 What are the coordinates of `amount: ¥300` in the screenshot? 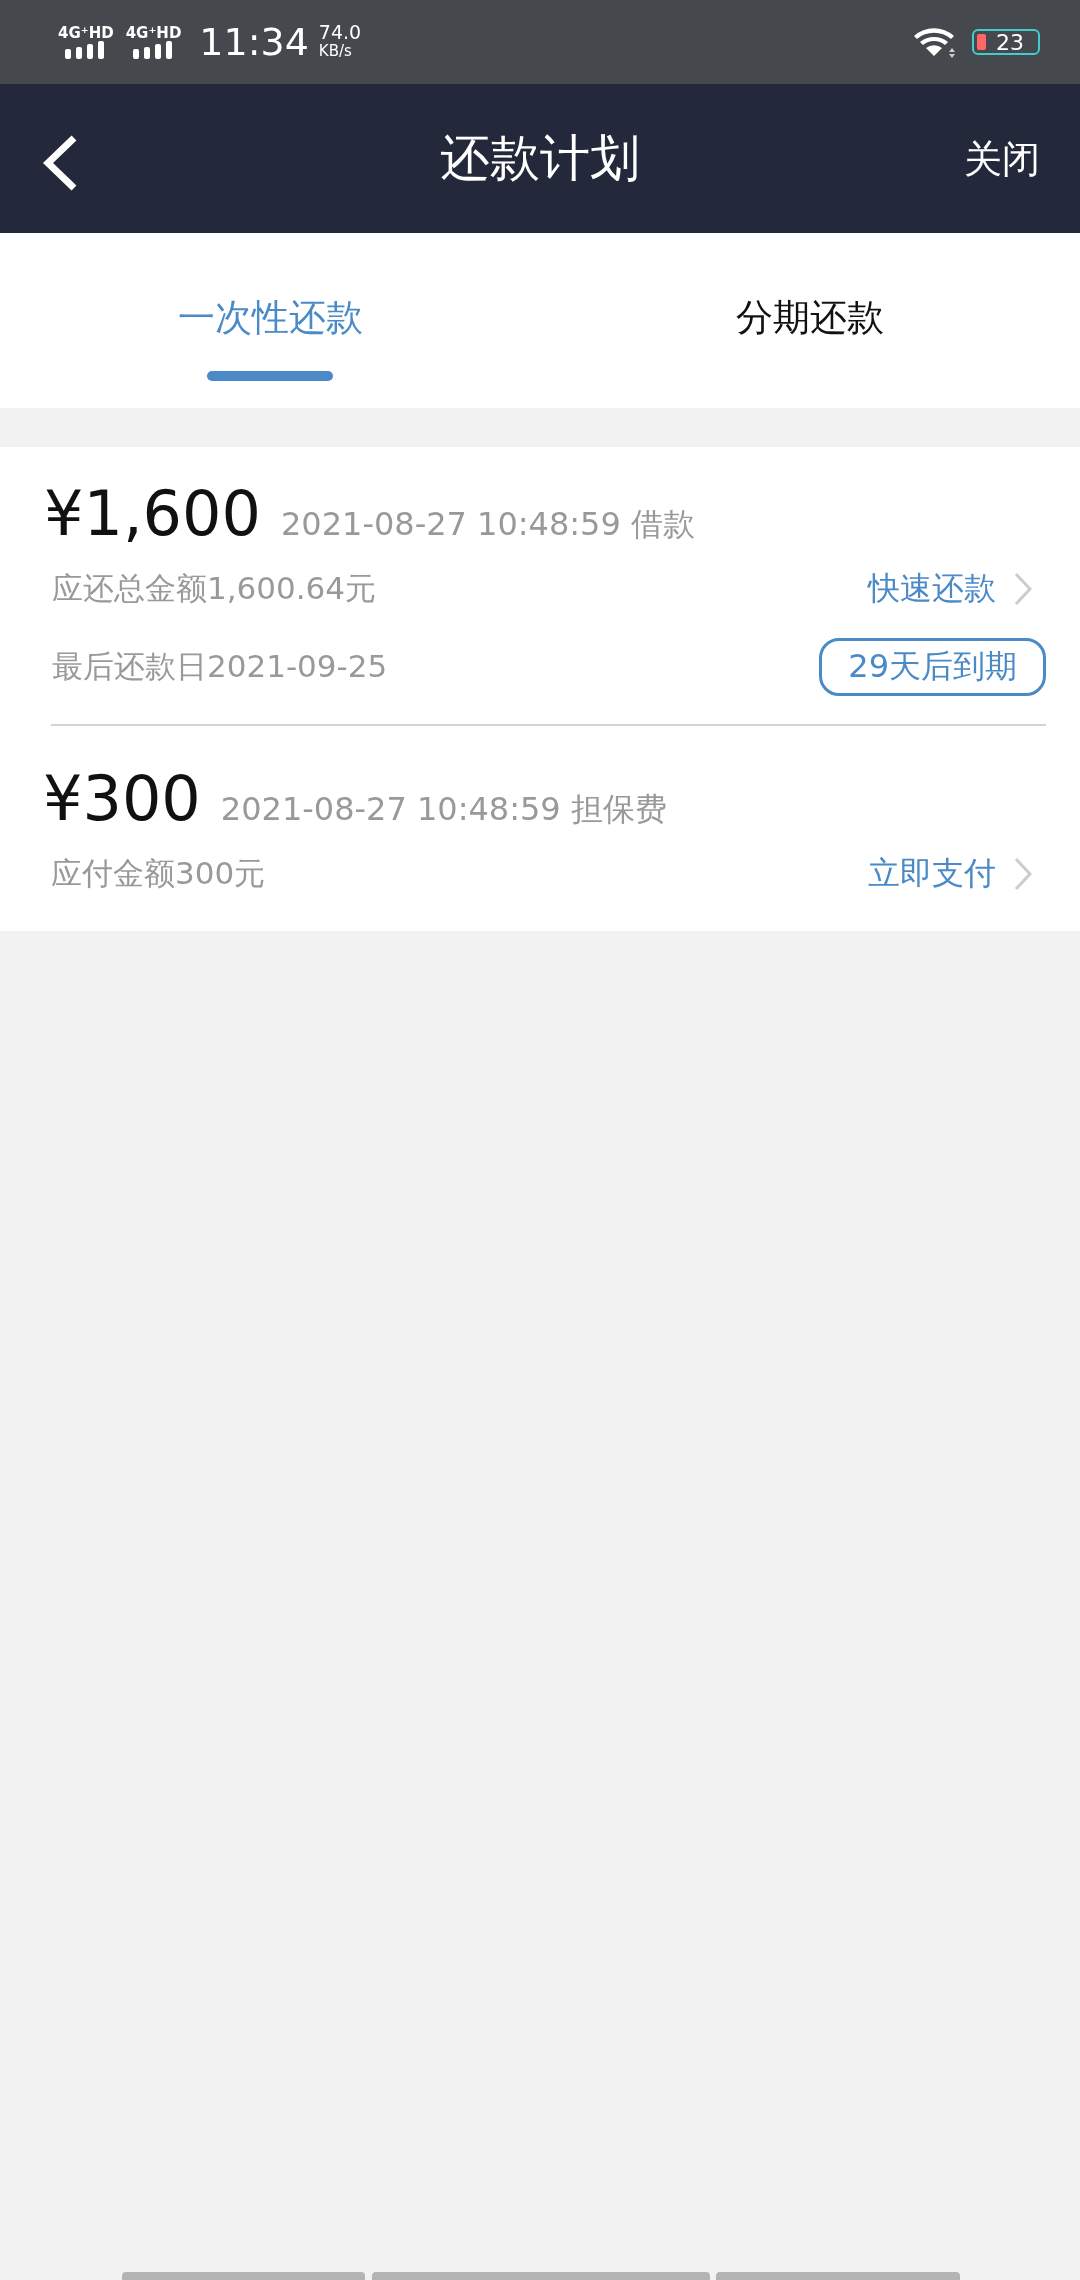 It's located at (122, 798).